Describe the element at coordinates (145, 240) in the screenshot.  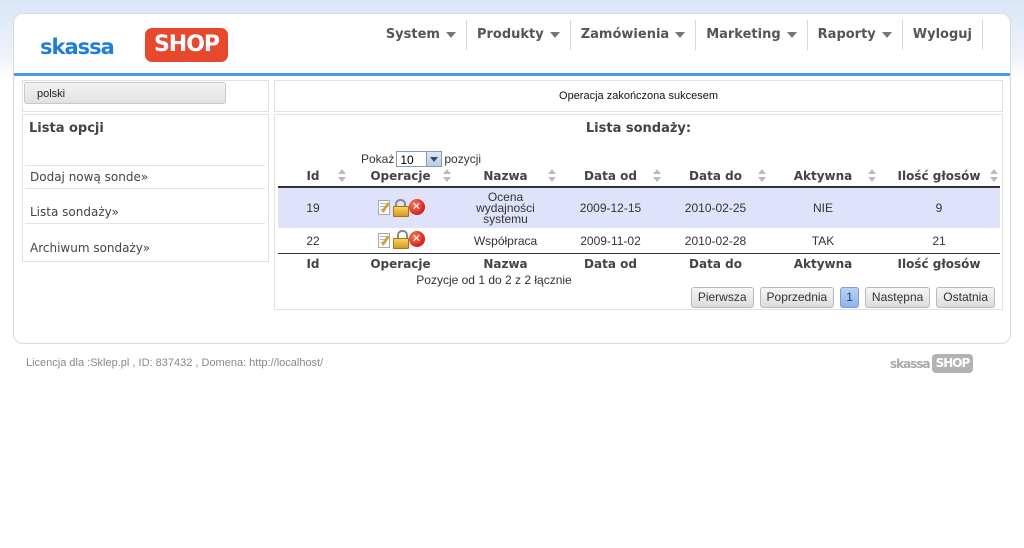
I see `option-poll-archive: Archiwum sondaży»` at that location.